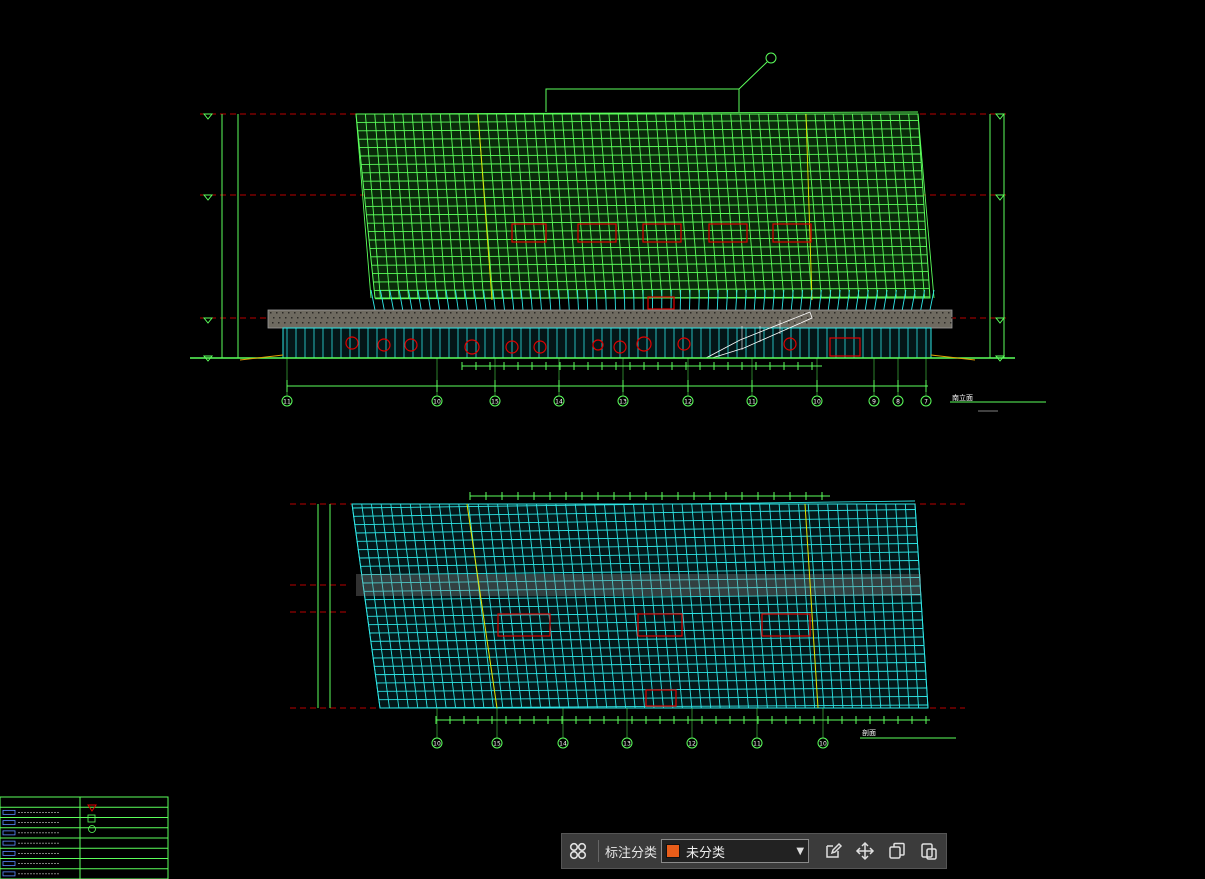 This screenshot has width=1205, height=879. Describe the element at coordinates (869, 732) in the screenshot. I see `svg-text: 剖面` at that location.